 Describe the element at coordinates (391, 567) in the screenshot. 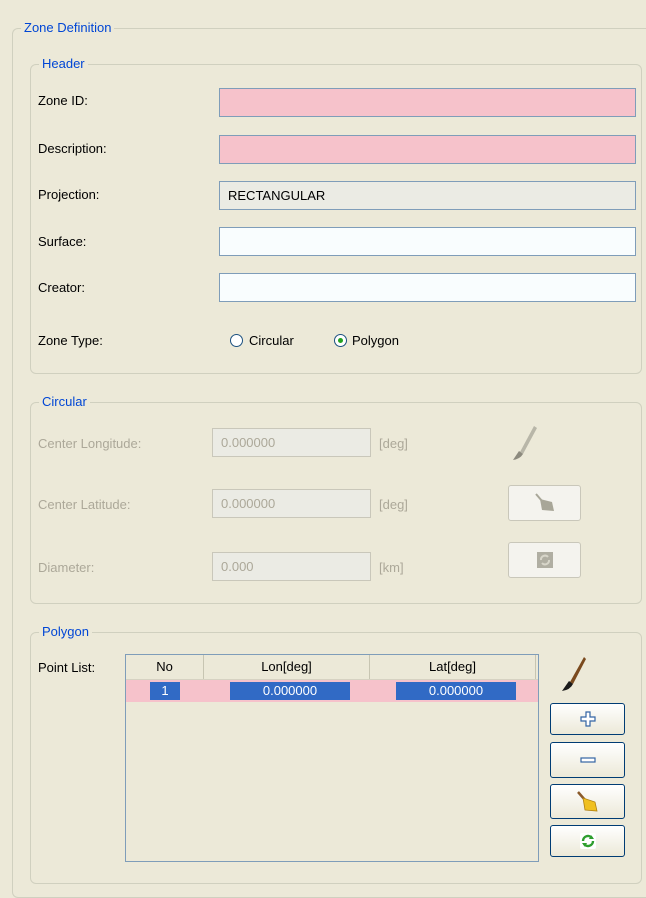

I see `diameter-unit: [km]` at that location.